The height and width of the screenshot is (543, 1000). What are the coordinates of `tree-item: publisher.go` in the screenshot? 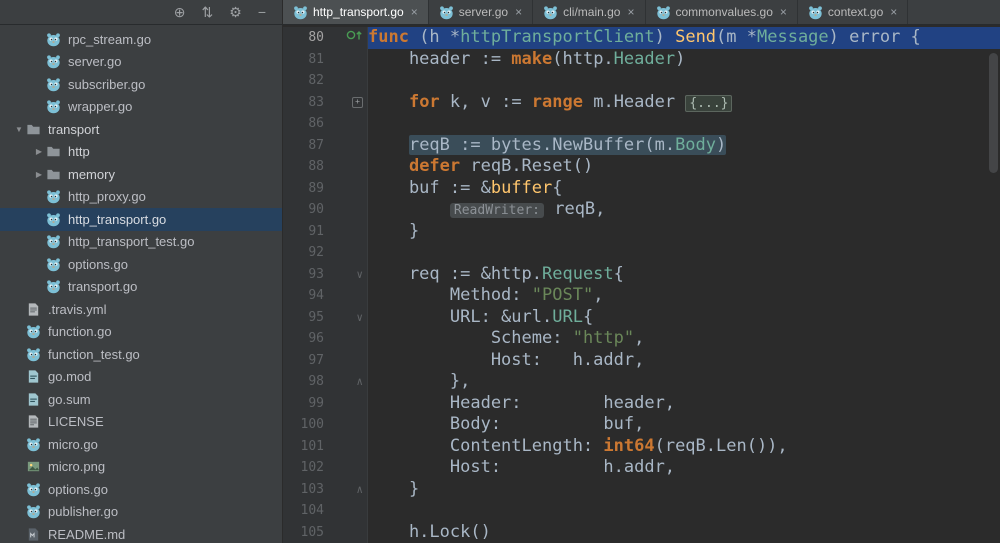 It's located at (141, 512).